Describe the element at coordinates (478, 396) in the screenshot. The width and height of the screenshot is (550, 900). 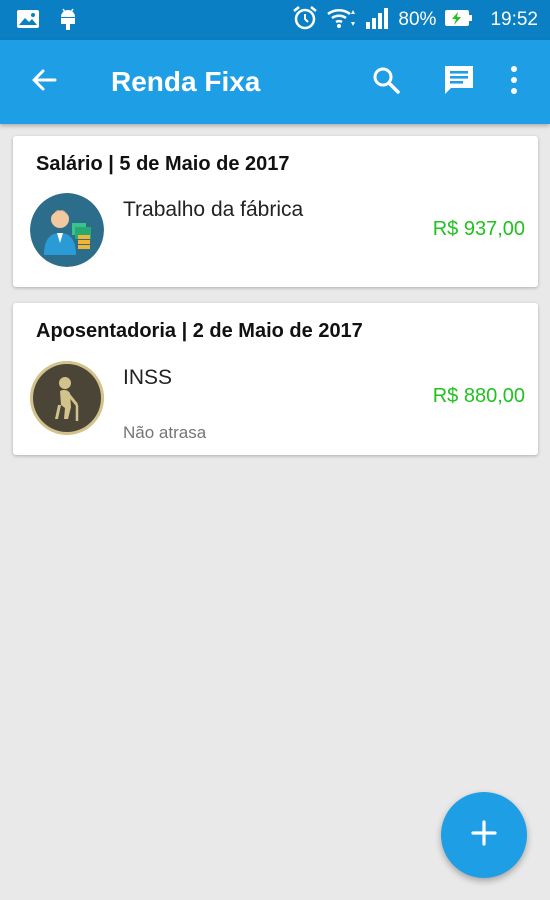
I see `card-amount: R$ 880,00` at that location.